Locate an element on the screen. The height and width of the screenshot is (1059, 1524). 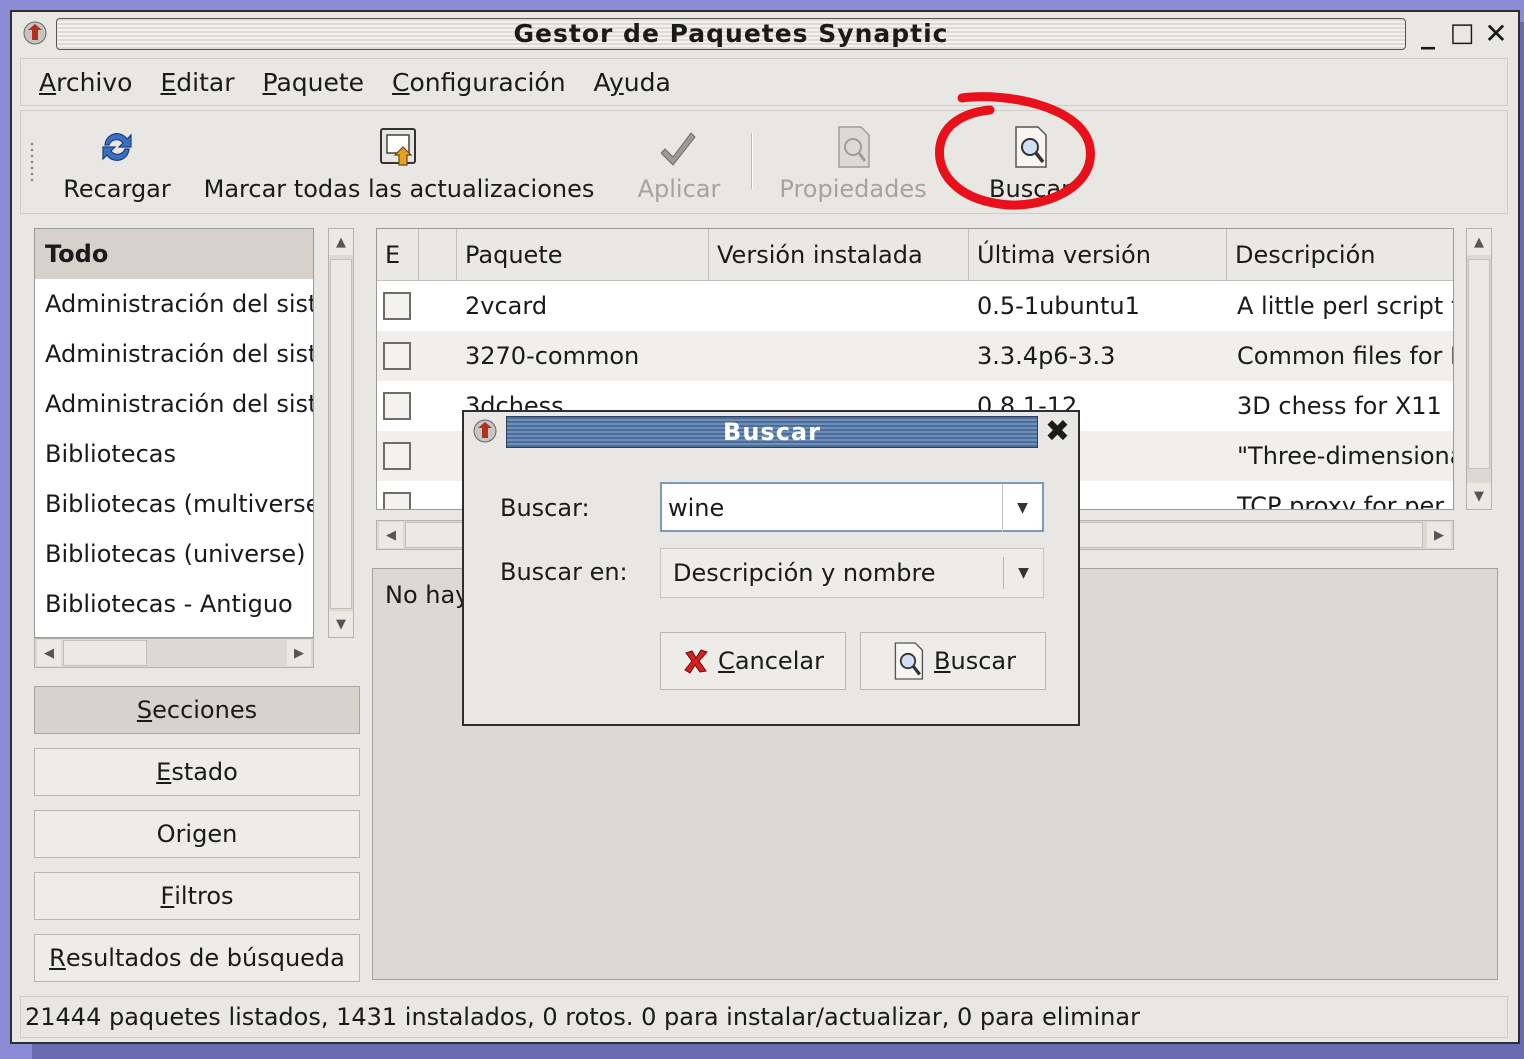
properties-button: Propiedades is located at coordinates (853, 161).